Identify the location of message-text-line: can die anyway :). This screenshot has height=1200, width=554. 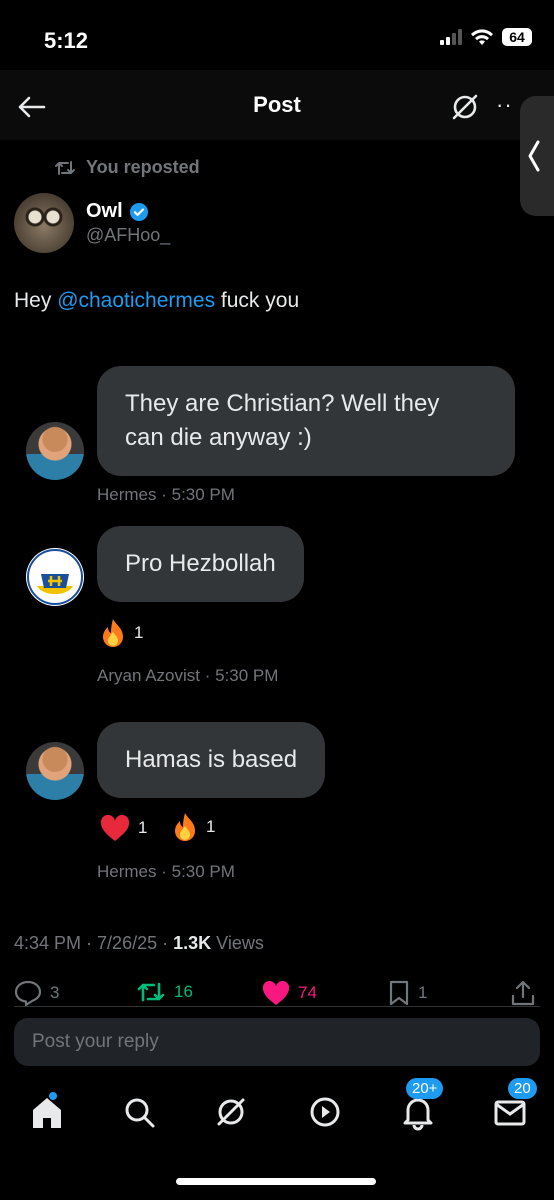
(218, 437).